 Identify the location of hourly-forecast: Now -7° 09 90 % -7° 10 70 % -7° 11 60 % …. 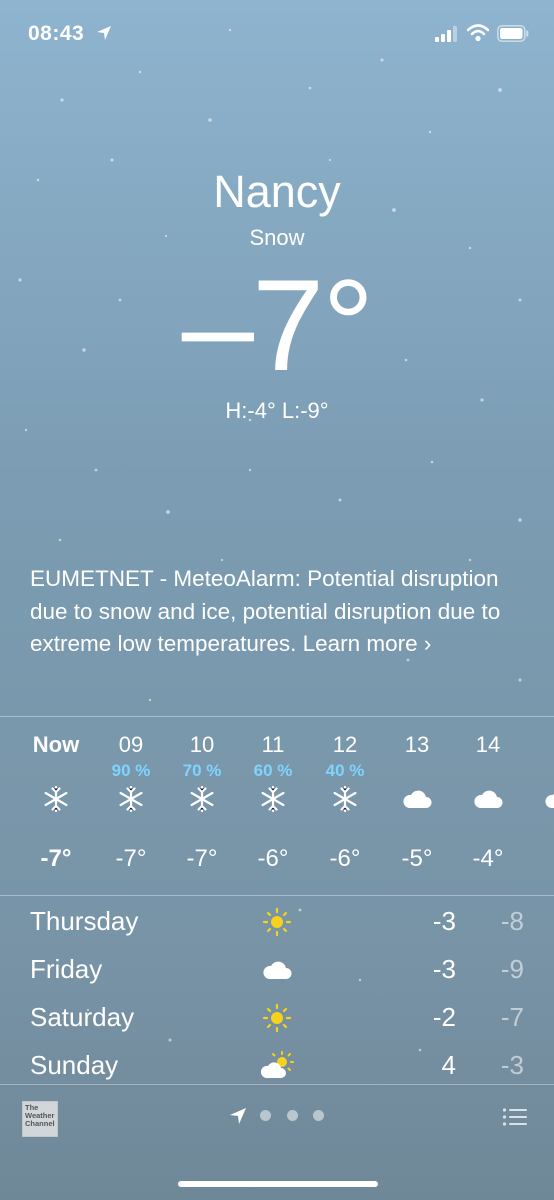
(277, 806).